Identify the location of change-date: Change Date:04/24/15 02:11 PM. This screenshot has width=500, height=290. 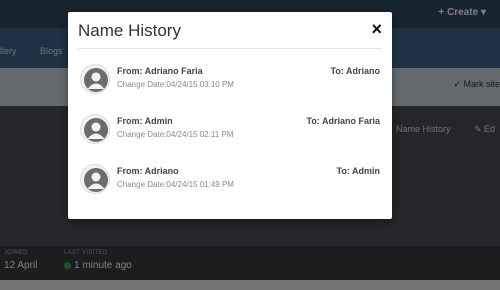
(175, 134).